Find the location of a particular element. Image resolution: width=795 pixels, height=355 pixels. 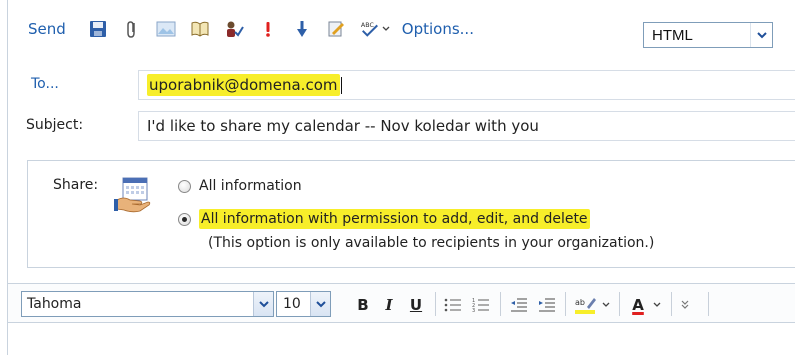

to-field: uporabnik@domena.com is located at coordinates (466, 85).